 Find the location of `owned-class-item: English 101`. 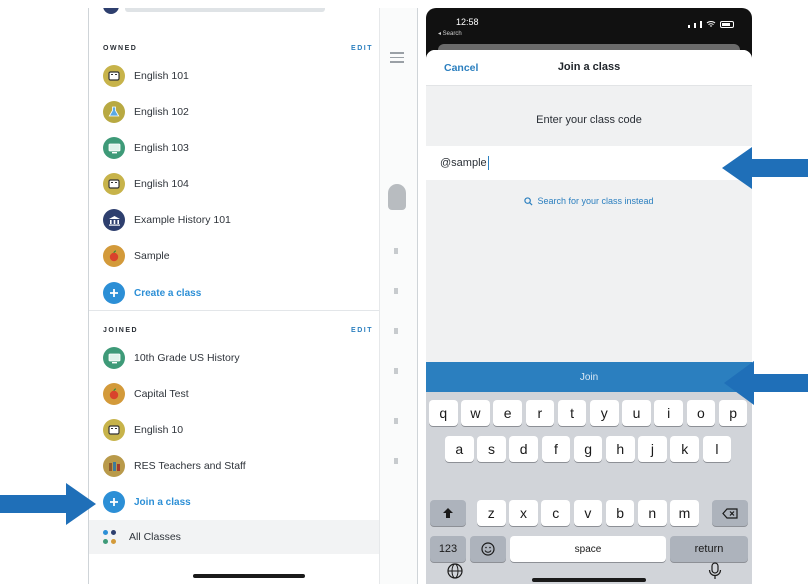

owned-class-item: English 101 is located at coordinates (233, 76).